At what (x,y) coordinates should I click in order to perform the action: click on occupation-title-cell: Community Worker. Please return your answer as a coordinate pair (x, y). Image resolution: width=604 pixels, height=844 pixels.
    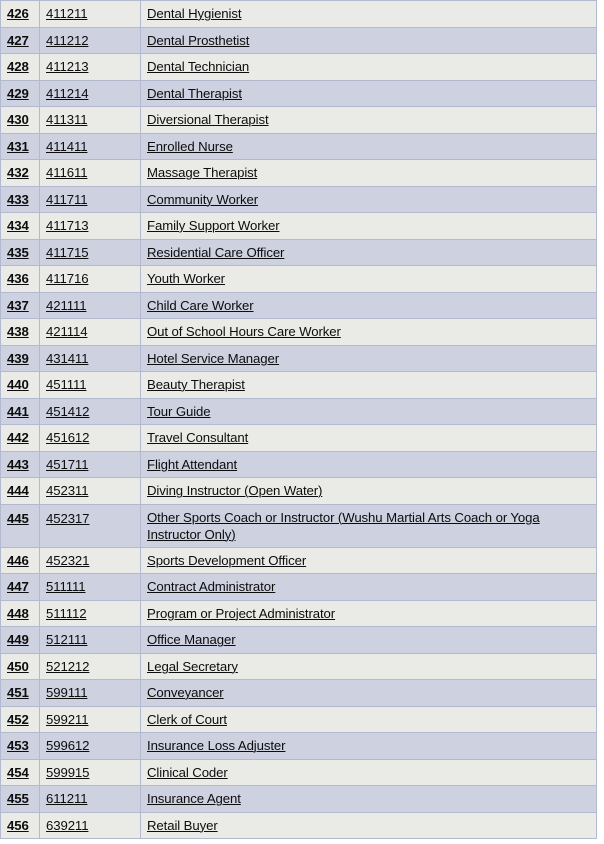
    Looking at the image, I should click on (368, 199).